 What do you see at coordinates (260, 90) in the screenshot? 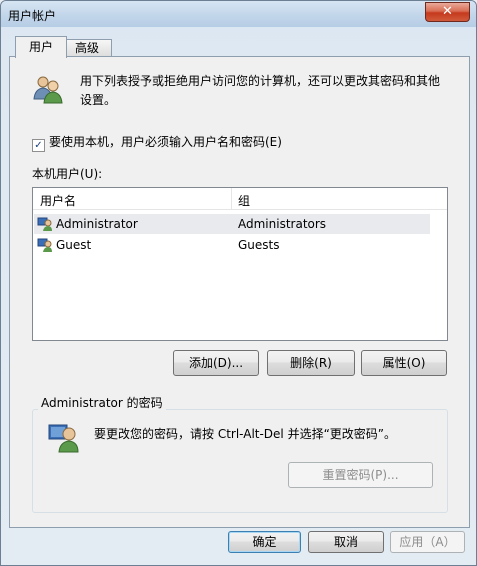
I see `intro-text: 用下列表授予或拒绝用户访问您的计算机，还可以更改其密码和其他设置。` at bounding box center [260, 90].